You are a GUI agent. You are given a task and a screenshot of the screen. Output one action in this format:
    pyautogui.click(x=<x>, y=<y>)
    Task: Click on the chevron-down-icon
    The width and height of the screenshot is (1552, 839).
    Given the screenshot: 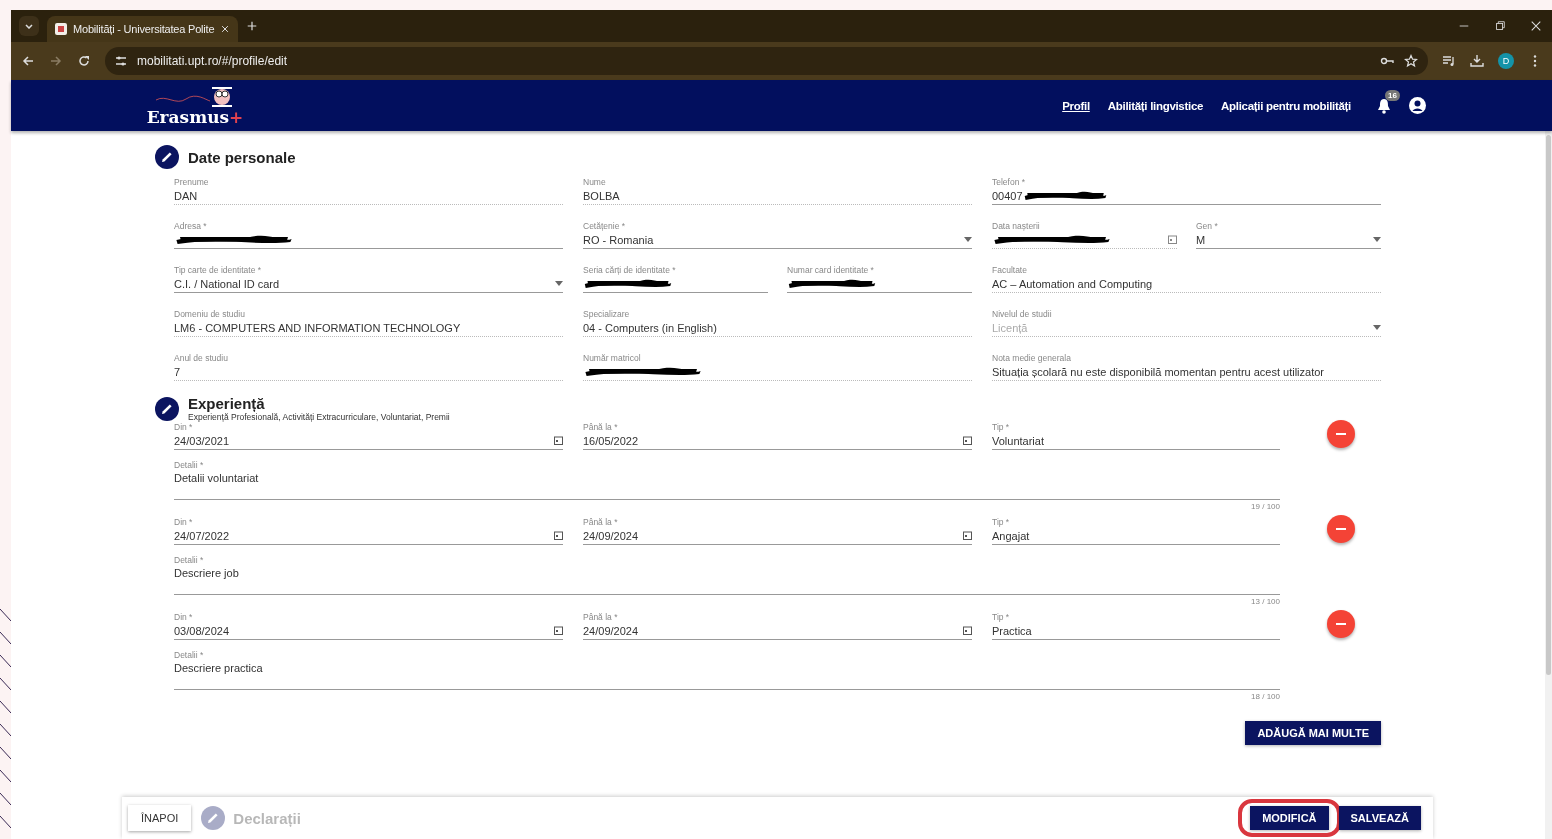 What is the action you would take?
    pyautogui.click(x=29, y=26)
    